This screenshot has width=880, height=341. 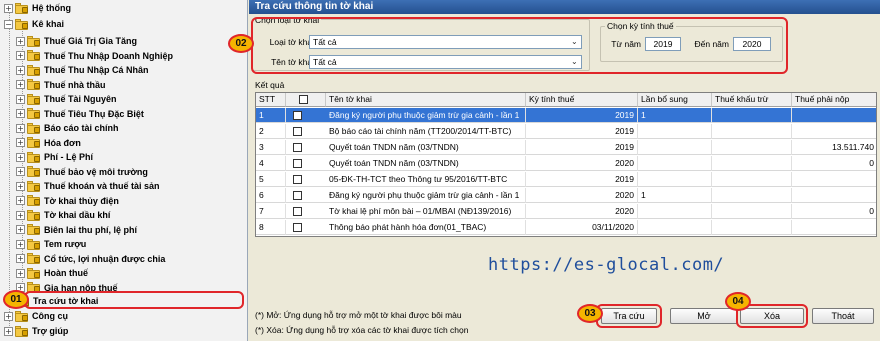 What do you see at coordinates (80, 99) in the screenshot?
I see `tree-item-label: Thuế Tài Nguyên` at bounding box center [80, 99].